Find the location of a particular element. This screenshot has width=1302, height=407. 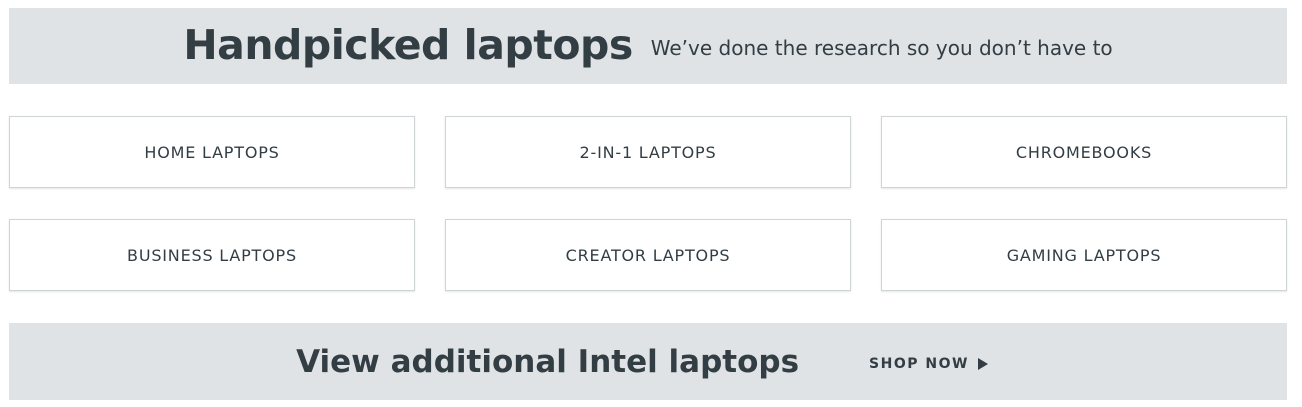

category-business-laptops: BUSINESS LAPTOPS is located at coordinates (212, 255).